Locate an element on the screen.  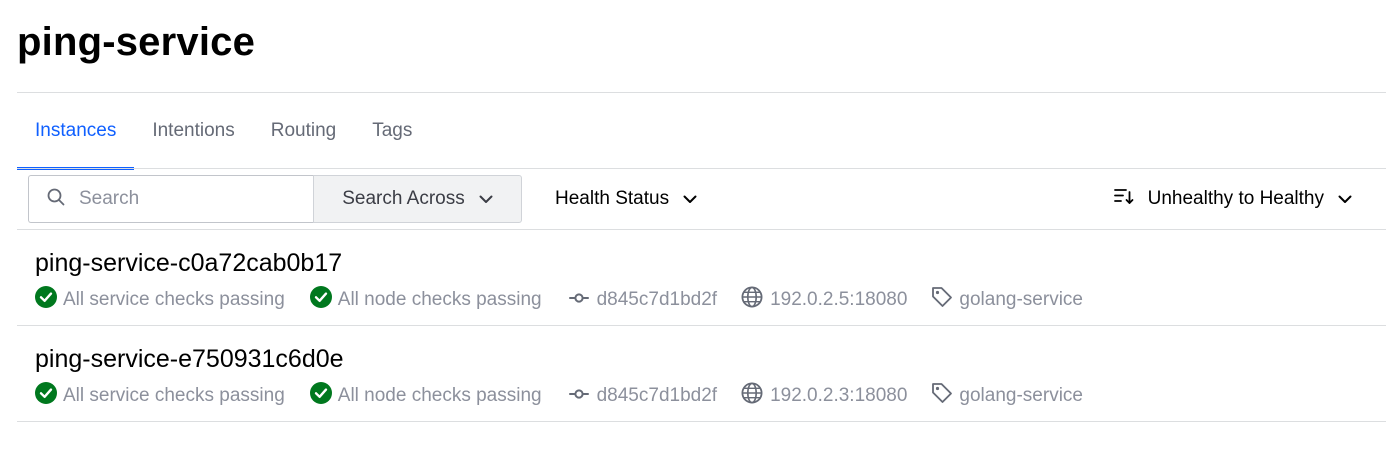
sort-label: Unhealthy to Healthy is located at coordinates (1235, 198).